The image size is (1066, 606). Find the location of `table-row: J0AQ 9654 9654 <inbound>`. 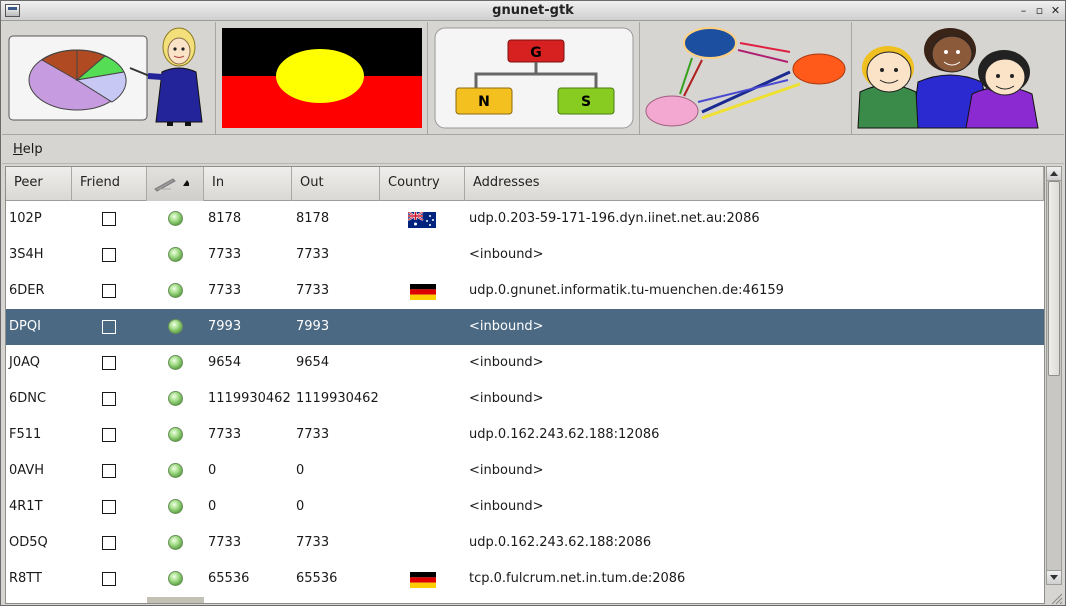

table-row: J0AQ 9654 9654 <inbound> is located at coordinates (525, 363).